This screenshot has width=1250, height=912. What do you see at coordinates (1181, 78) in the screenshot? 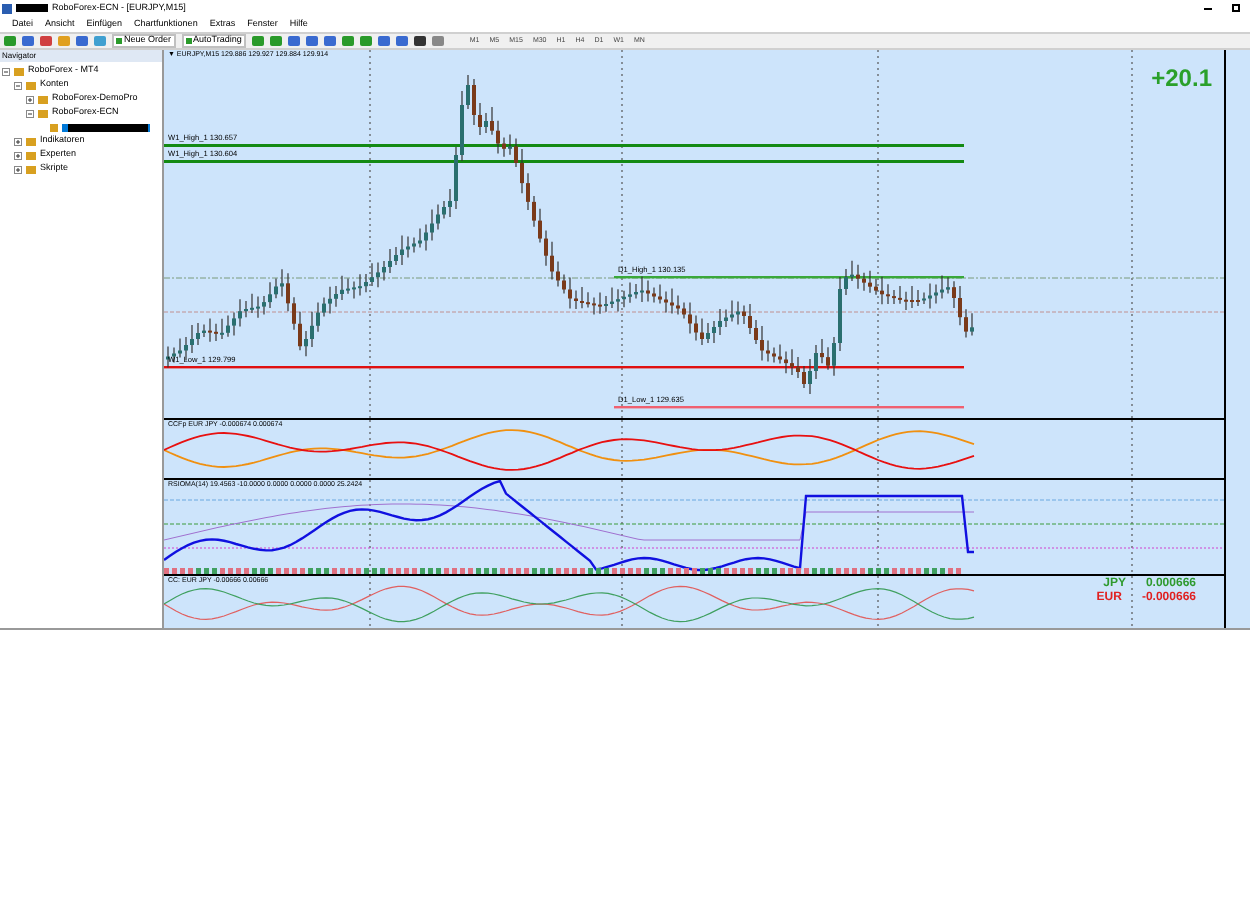
I see `profit-label: +20.1` at bounding box center [1181, 78].